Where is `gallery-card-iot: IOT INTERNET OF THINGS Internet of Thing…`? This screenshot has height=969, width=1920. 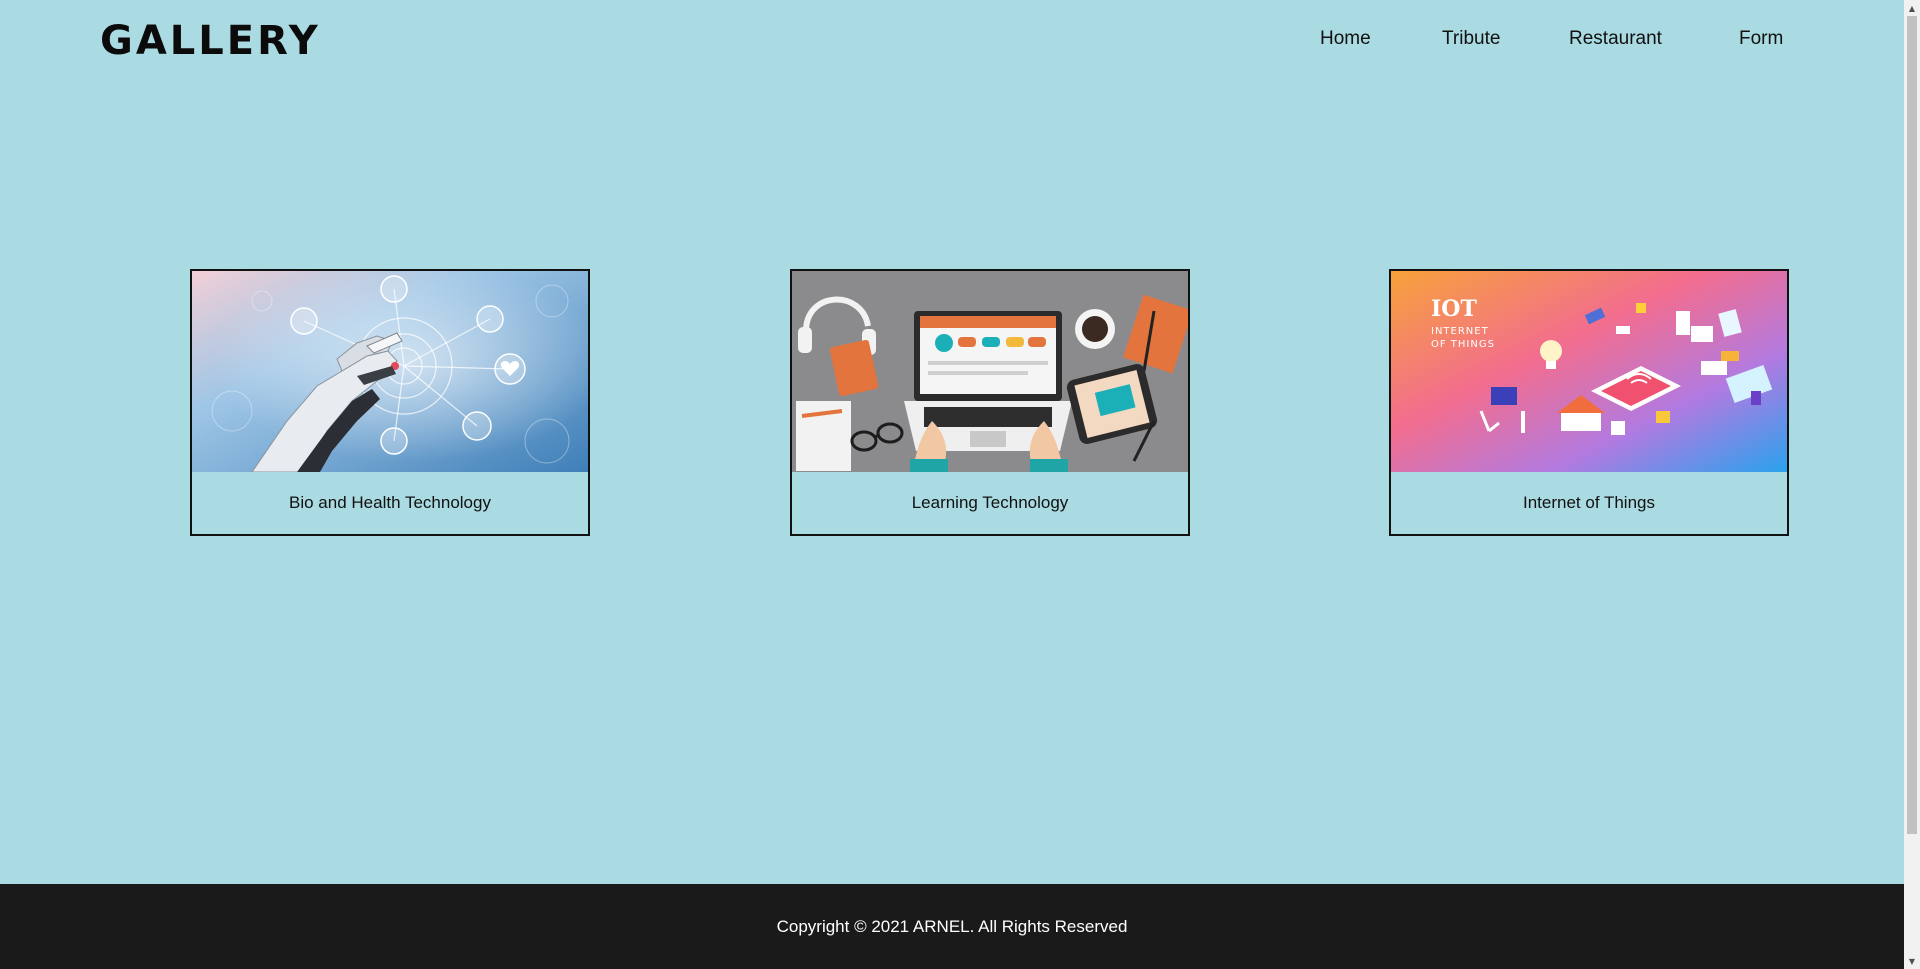
gallery-card-iot: IOT INTERNET OF THINGS Internet of Thing… is located at coordinates (1589, 402).